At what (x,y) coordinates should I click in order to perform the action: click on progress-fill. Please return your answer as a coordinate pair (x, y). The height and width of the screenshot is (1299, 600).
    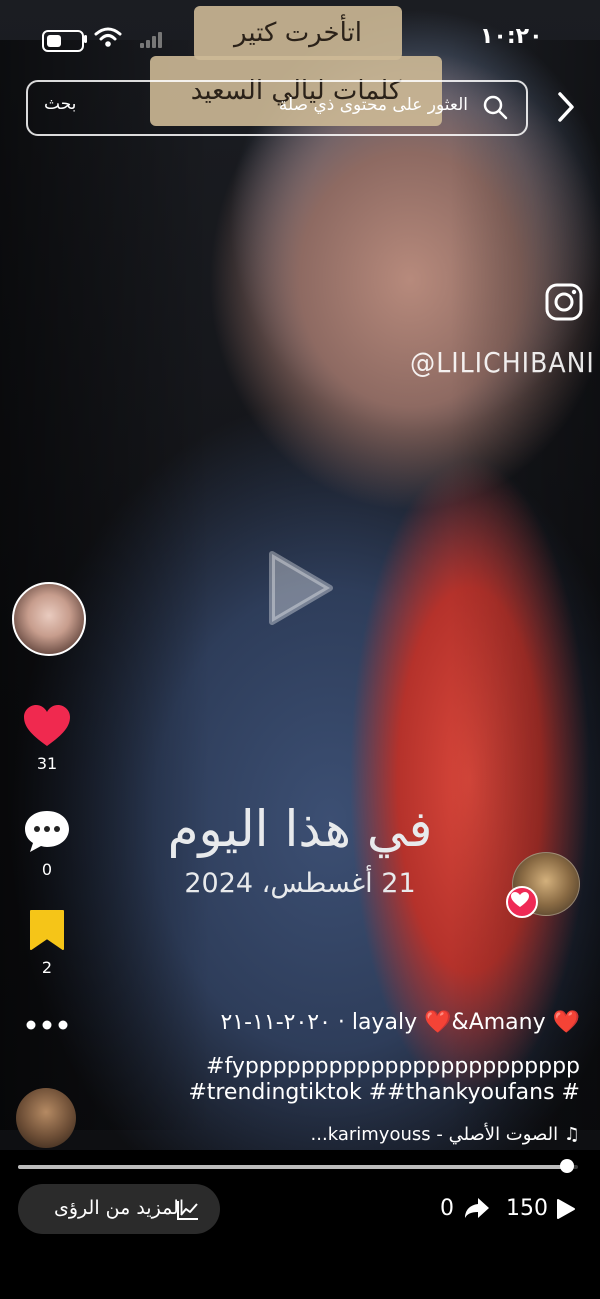
    Looking at the image, I should click on (292, 1167).